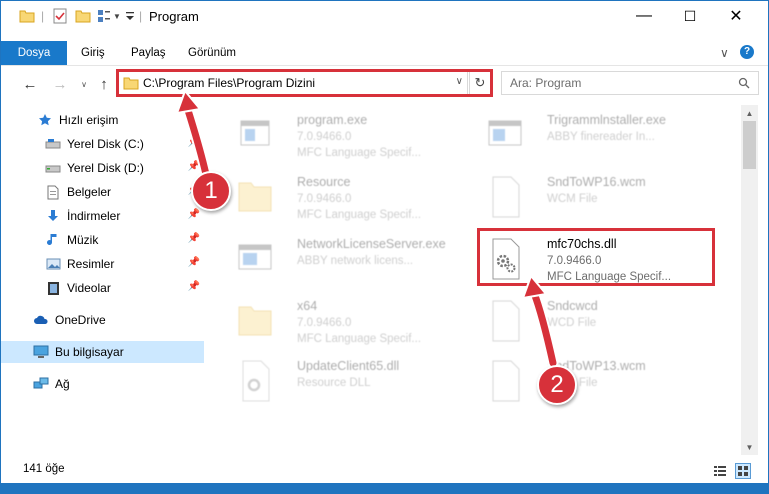 The height and width of the screenshot is (494, 769). What do you see at coordinates (557, 385) in the screenshot?
I see `step-badge-2: 2` at bounding box center [557, 385].